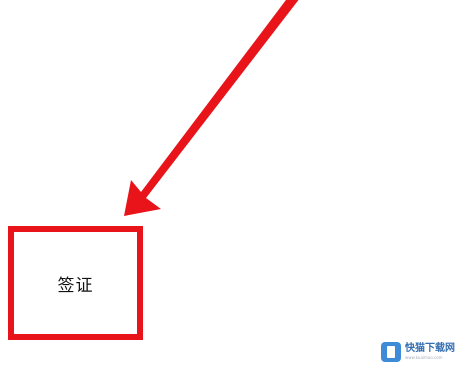  I want to click on visa-menu-item: 签证, so click(75, 283).